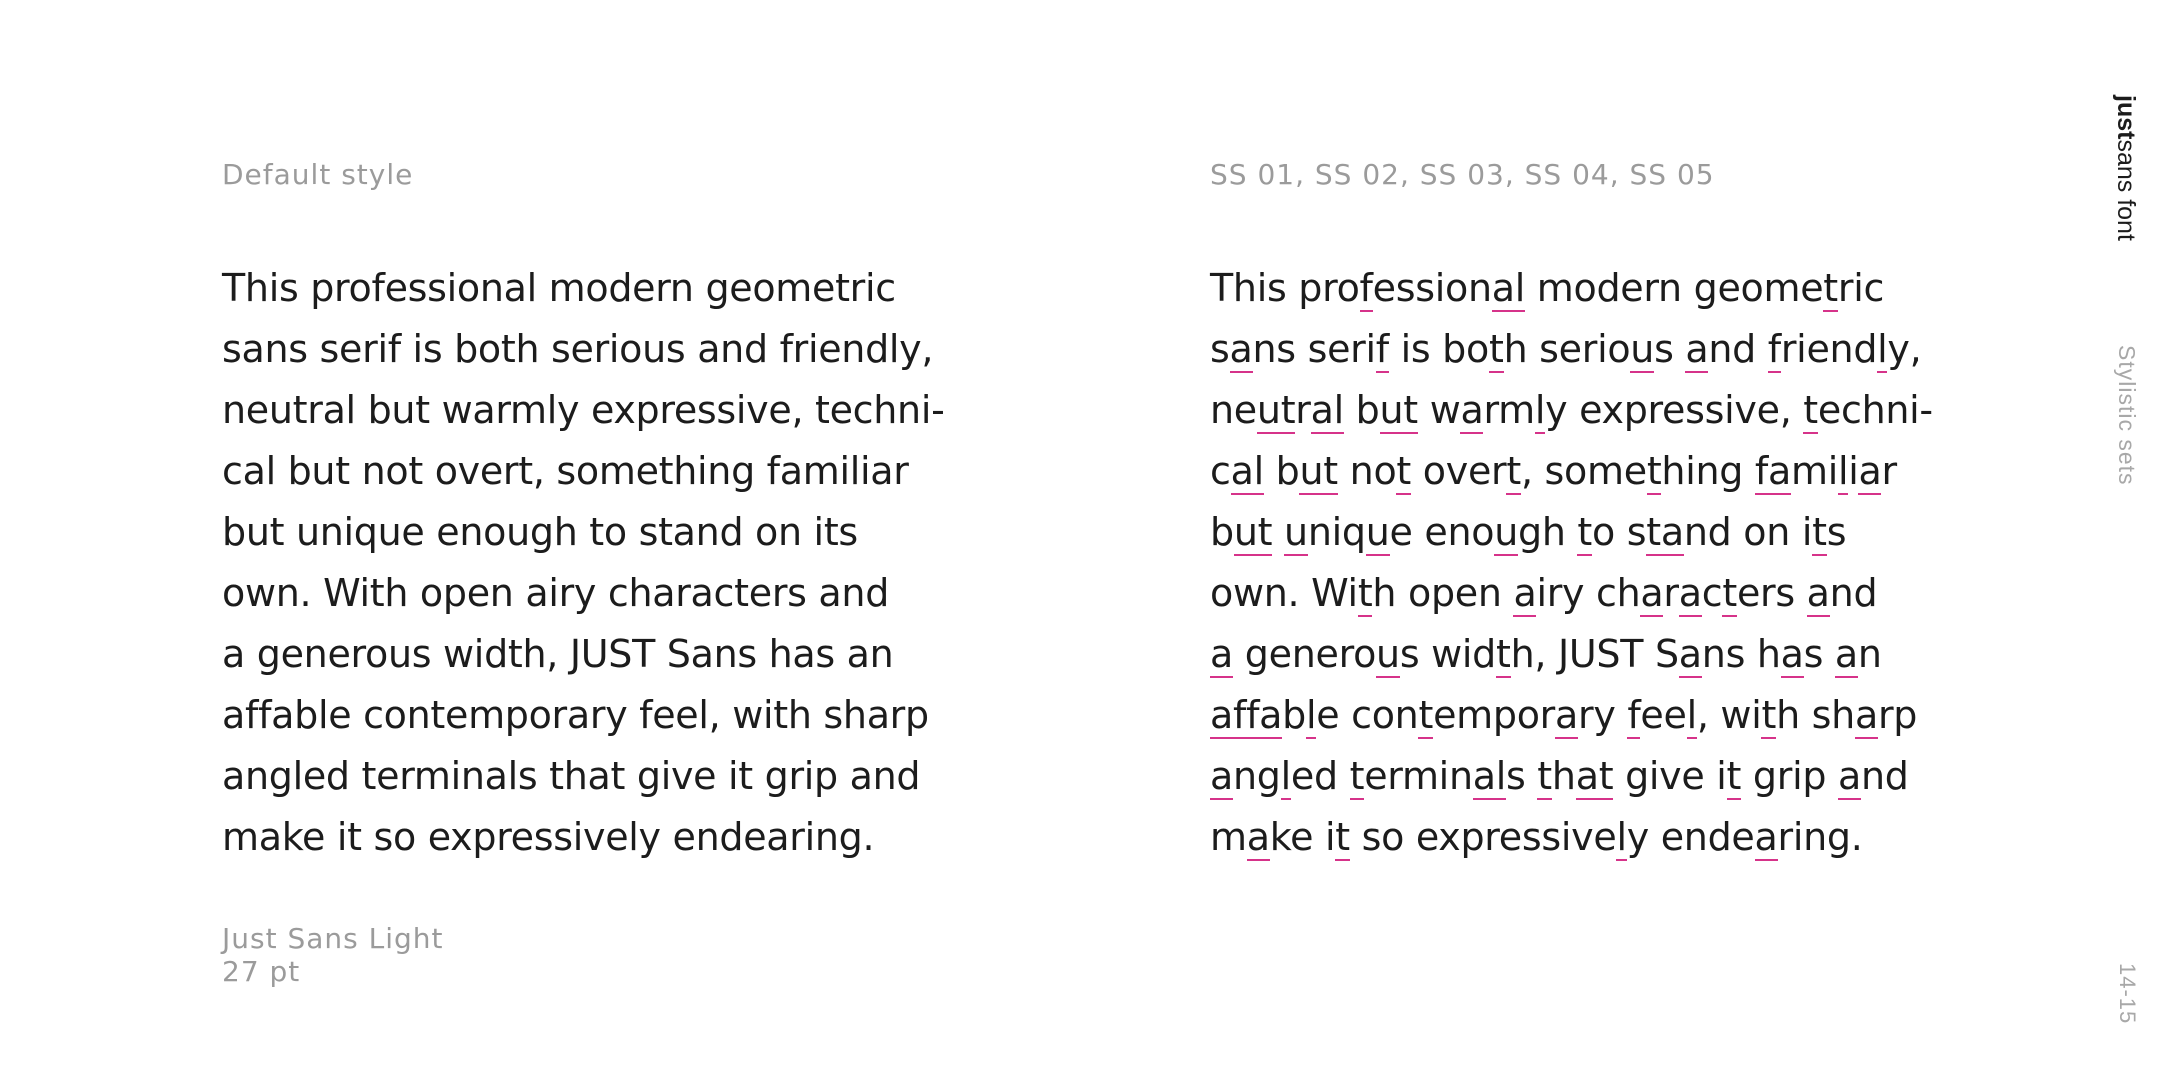  Describe the element at coordinates (333, 938) in the screenshot. I see `font-name: Just Sans Light` at that location.